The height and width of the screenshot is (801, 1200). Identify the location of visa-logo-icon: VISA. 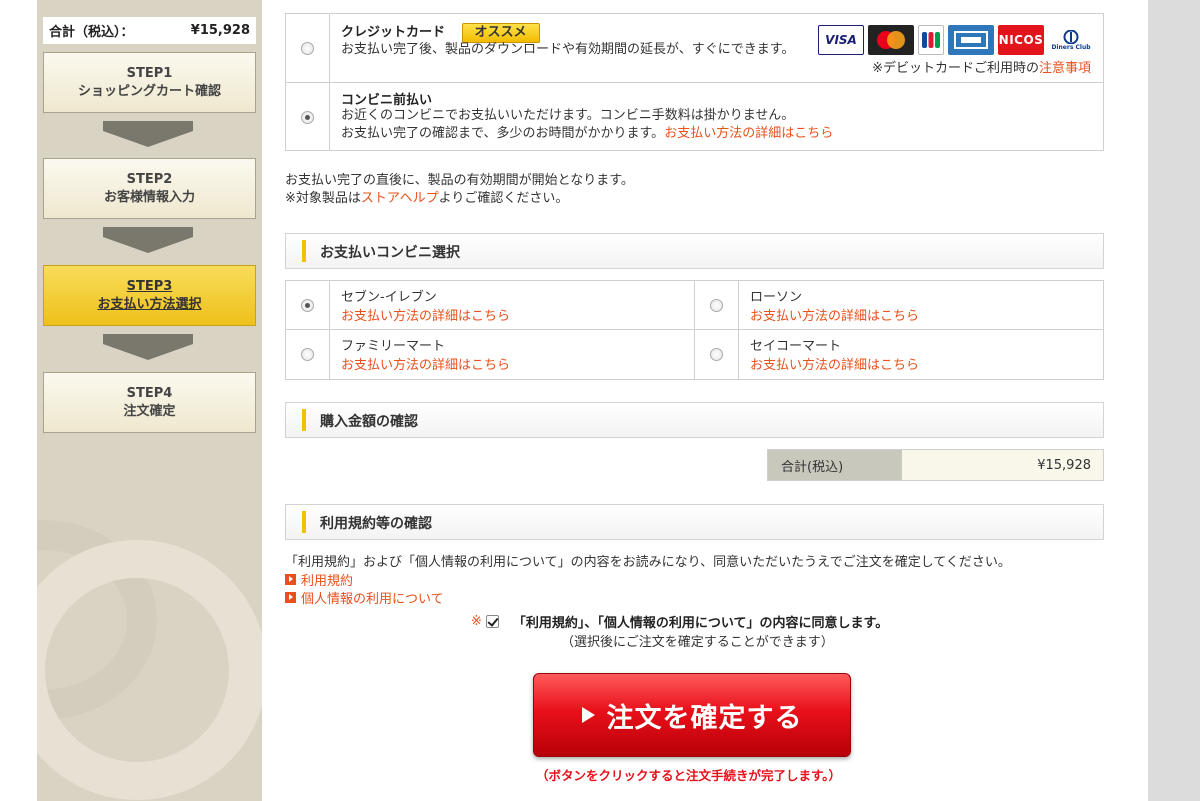
(841, 40).